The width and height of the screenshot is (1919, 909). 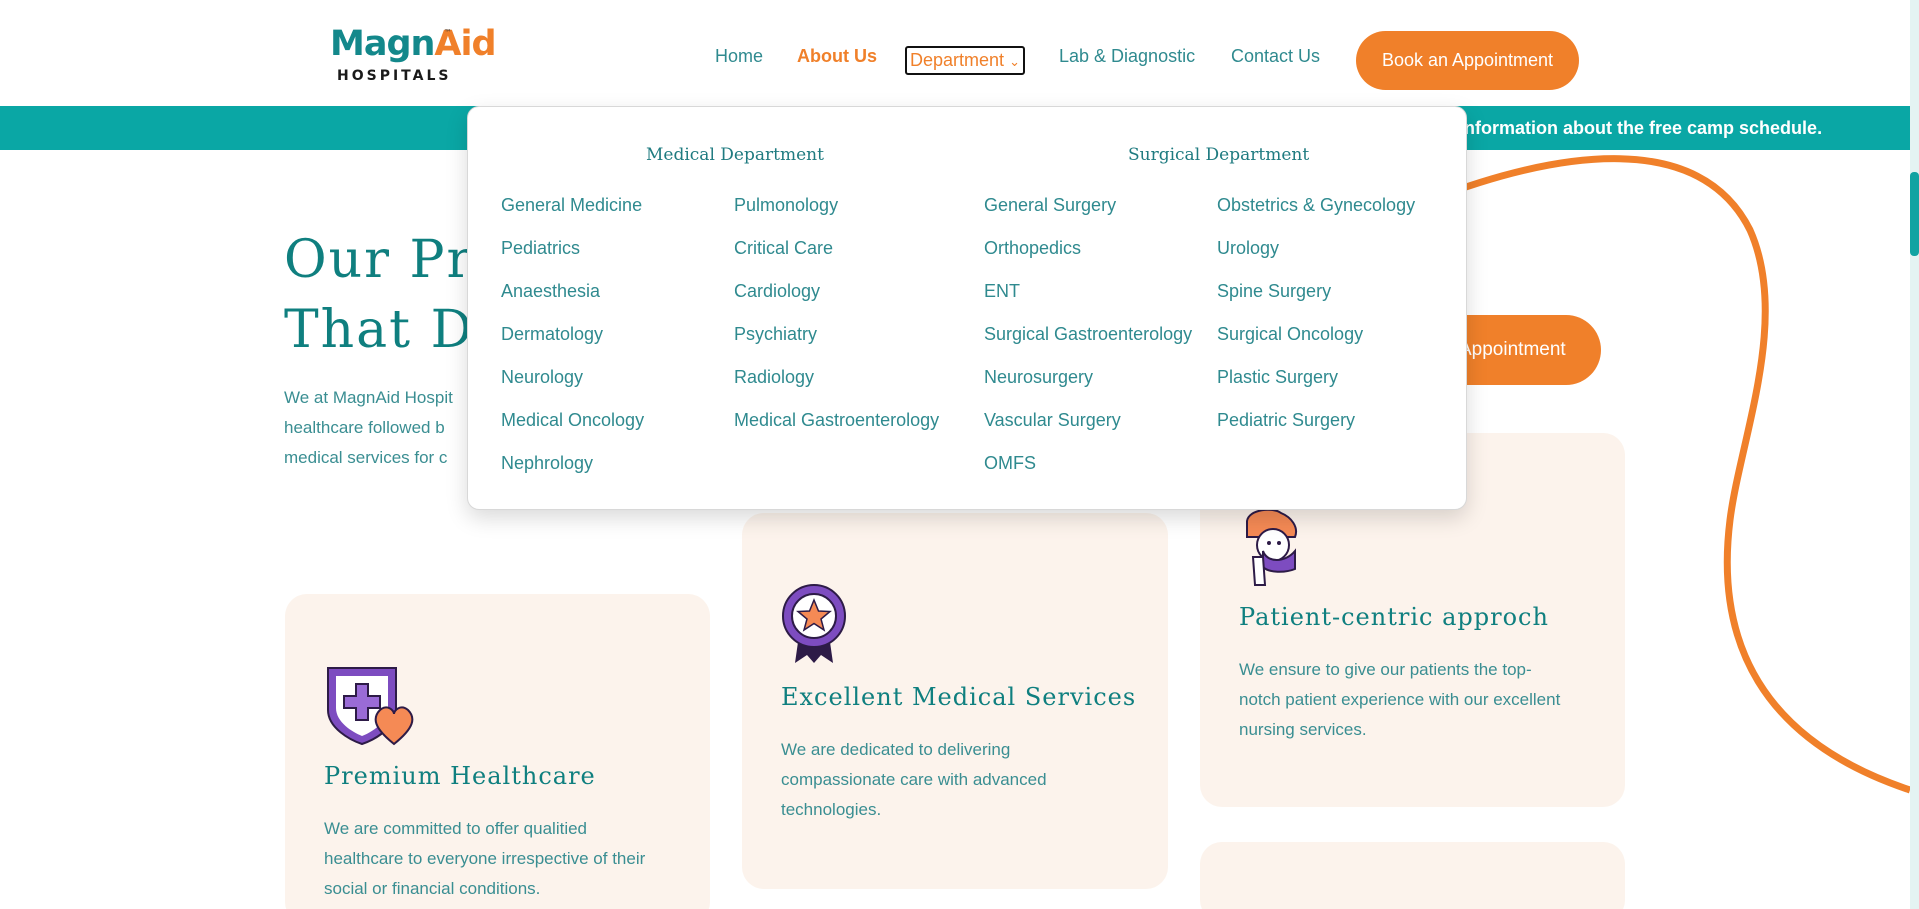 What do you see at coordinates (1052, 420) in the screenshot?
I see `dropdown-item: Vascular Surgery` at bounding box center [1052, 420].